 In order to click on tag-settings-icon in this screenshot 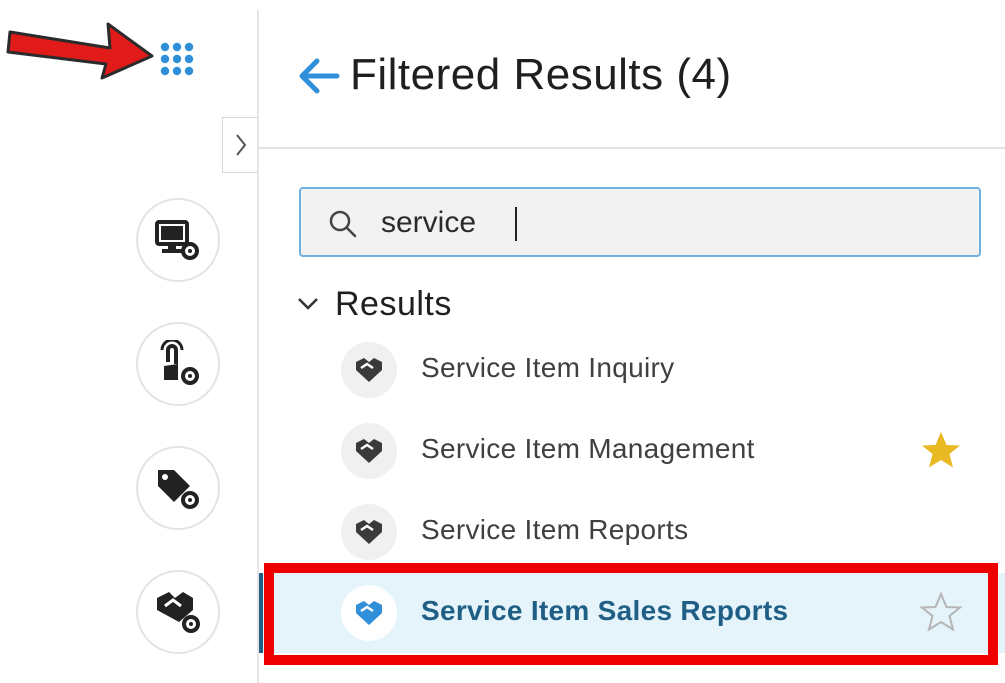, I will do `click(178, 489)`.